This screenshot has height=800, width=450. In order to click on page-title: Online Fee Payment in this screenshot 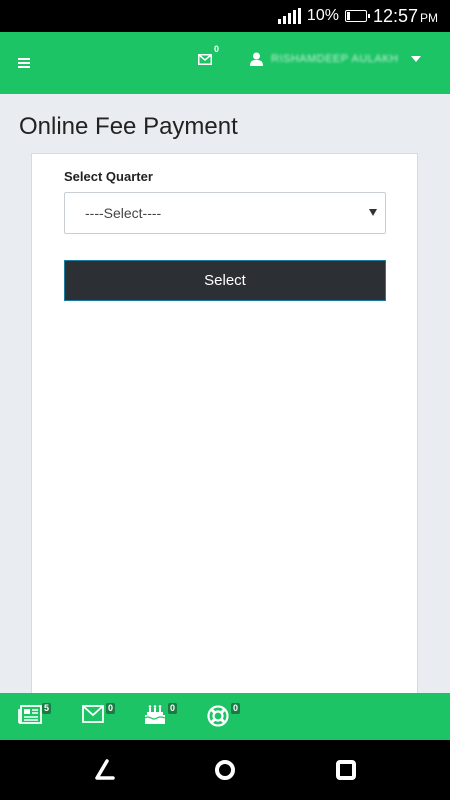, I will do `click(128, 126)`.